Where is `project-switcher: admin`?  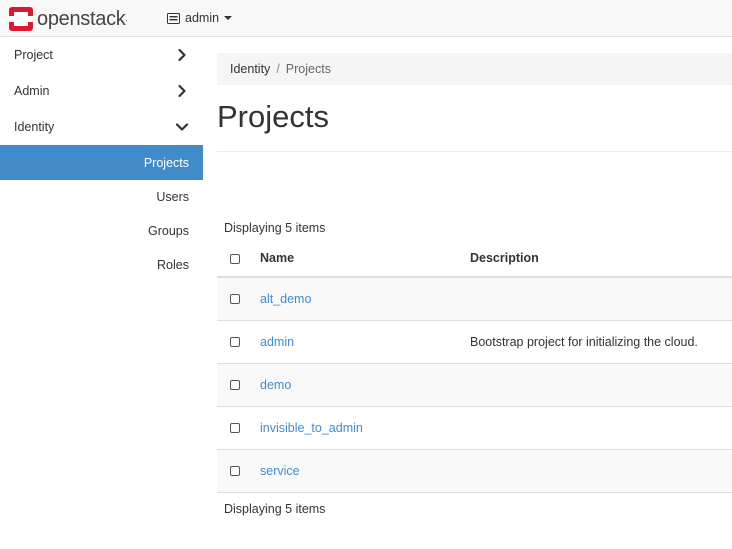
project-switcher: admin is located at coordinates (200, 18).